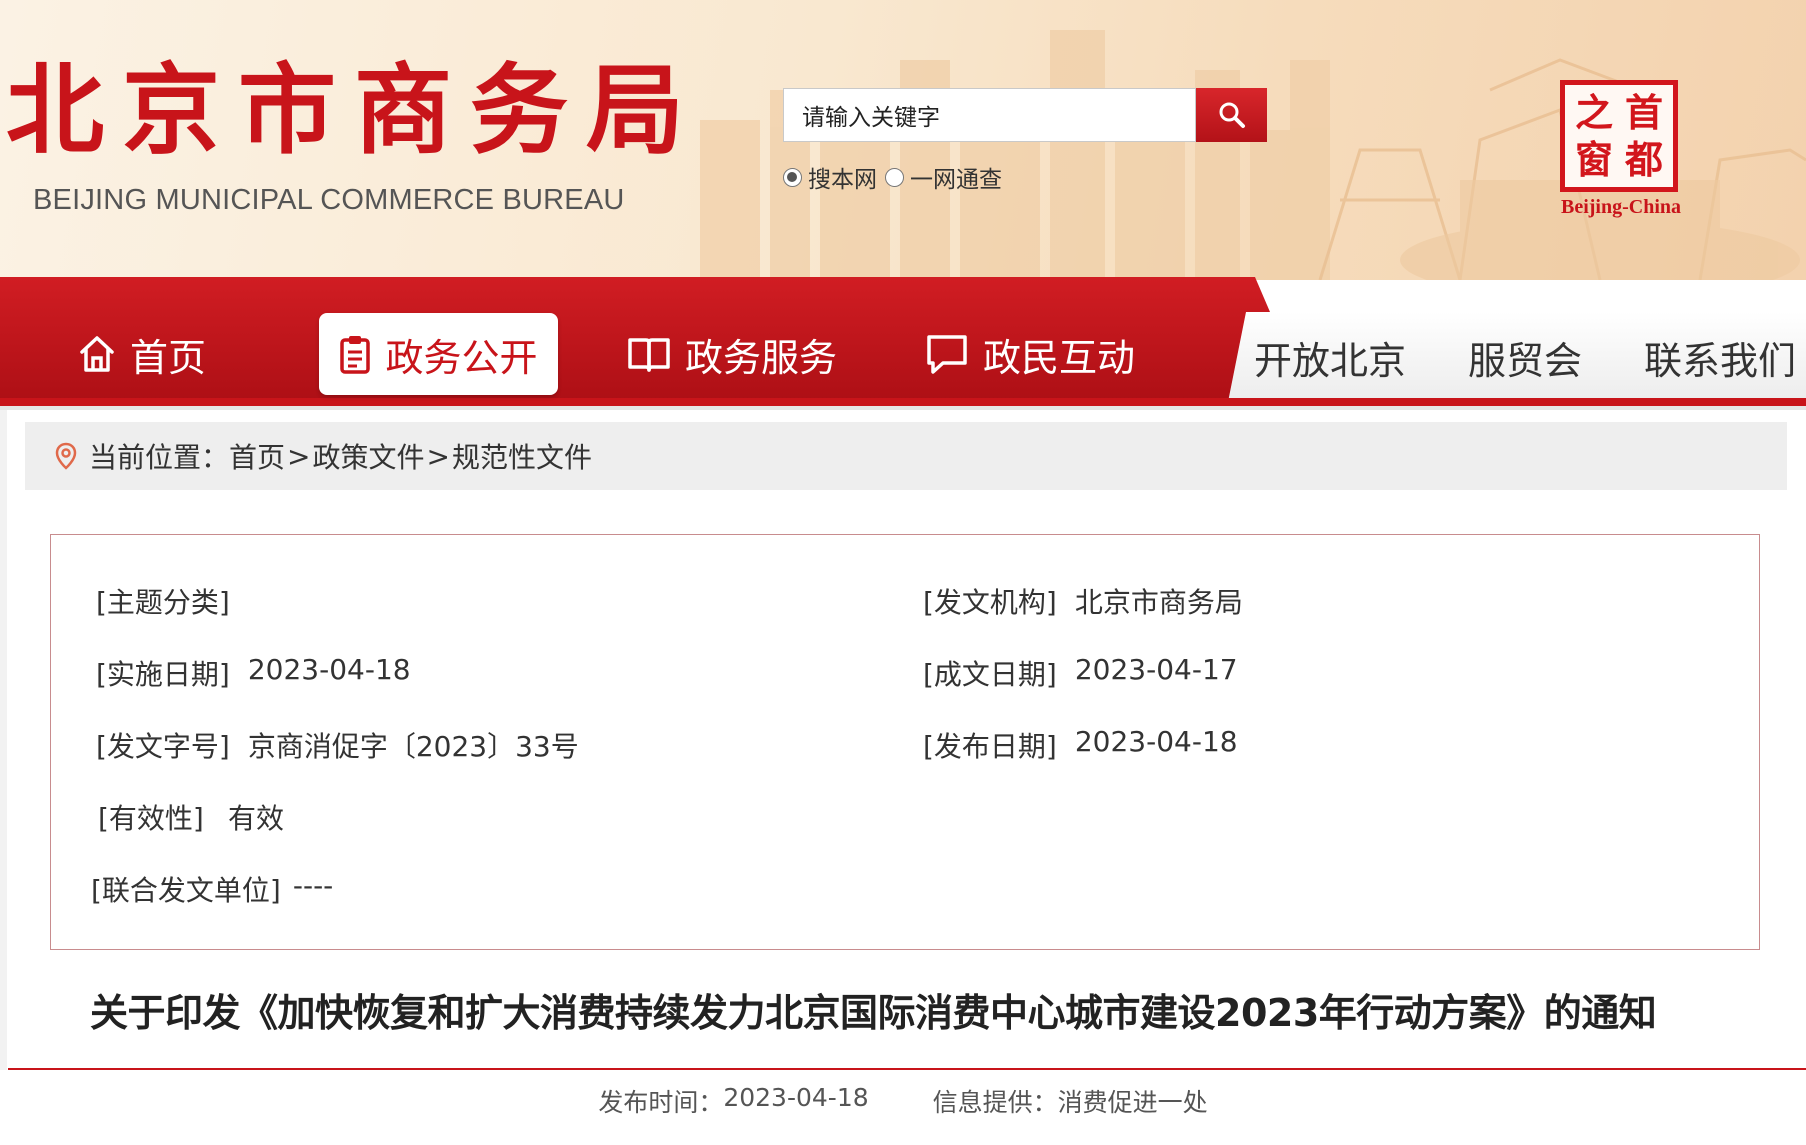  Describe the element at coordinates (461, 357) in the screenshot. I see `nav-item-label: 政务公开` at that location.